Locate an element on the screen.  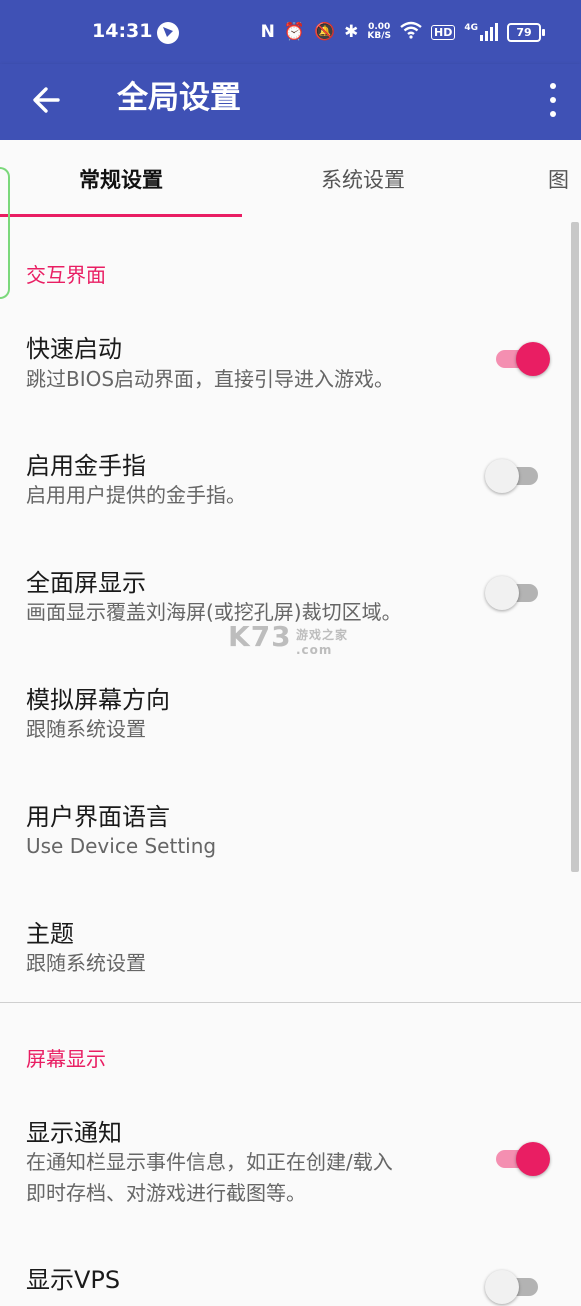
section-divider is located at coordinates (290, 1002).